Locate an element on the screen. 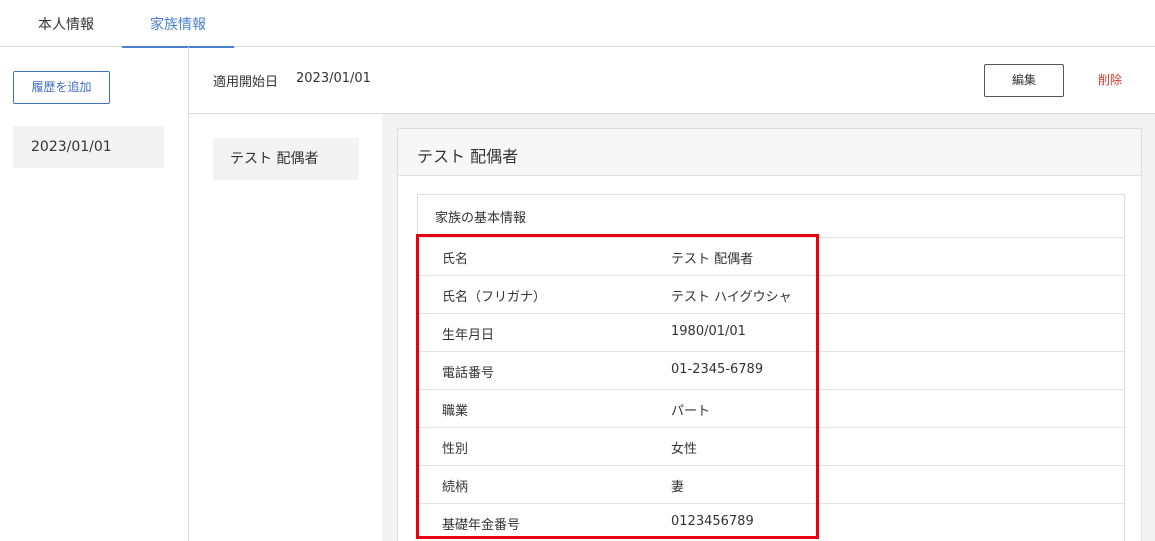 This screenshot has height=541, width=1155. card-header: テスト 配偶者 is located at coordinates (769, 152).